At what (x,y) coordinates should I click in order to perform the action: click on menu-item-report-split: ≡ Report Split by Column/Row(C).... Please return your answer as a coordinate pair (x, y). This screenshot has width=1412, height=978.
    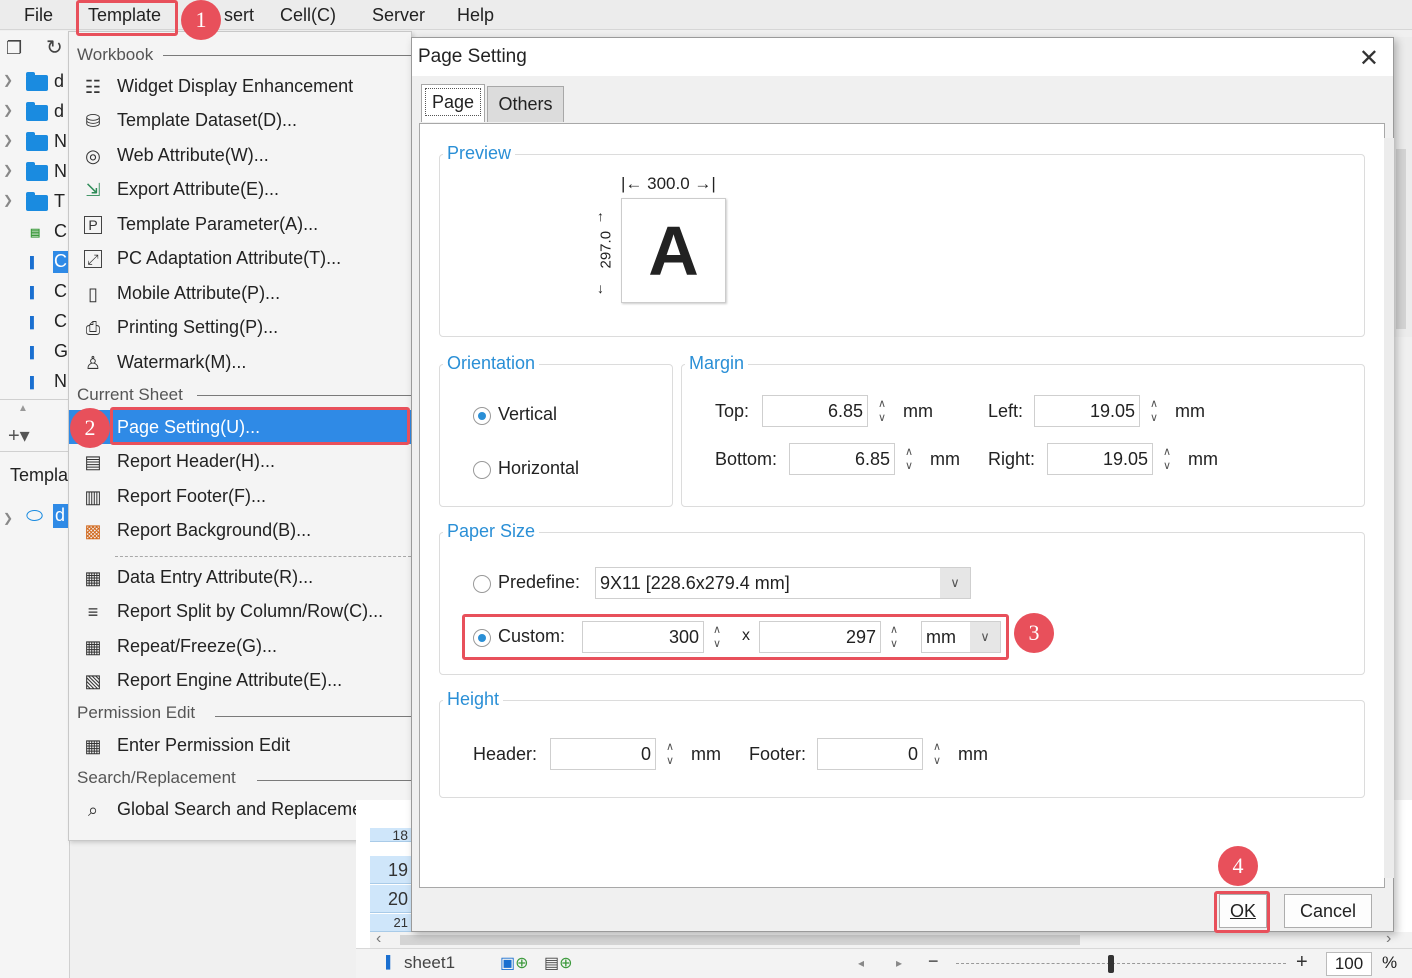
    Looking at the image, I should click on (240, 611).